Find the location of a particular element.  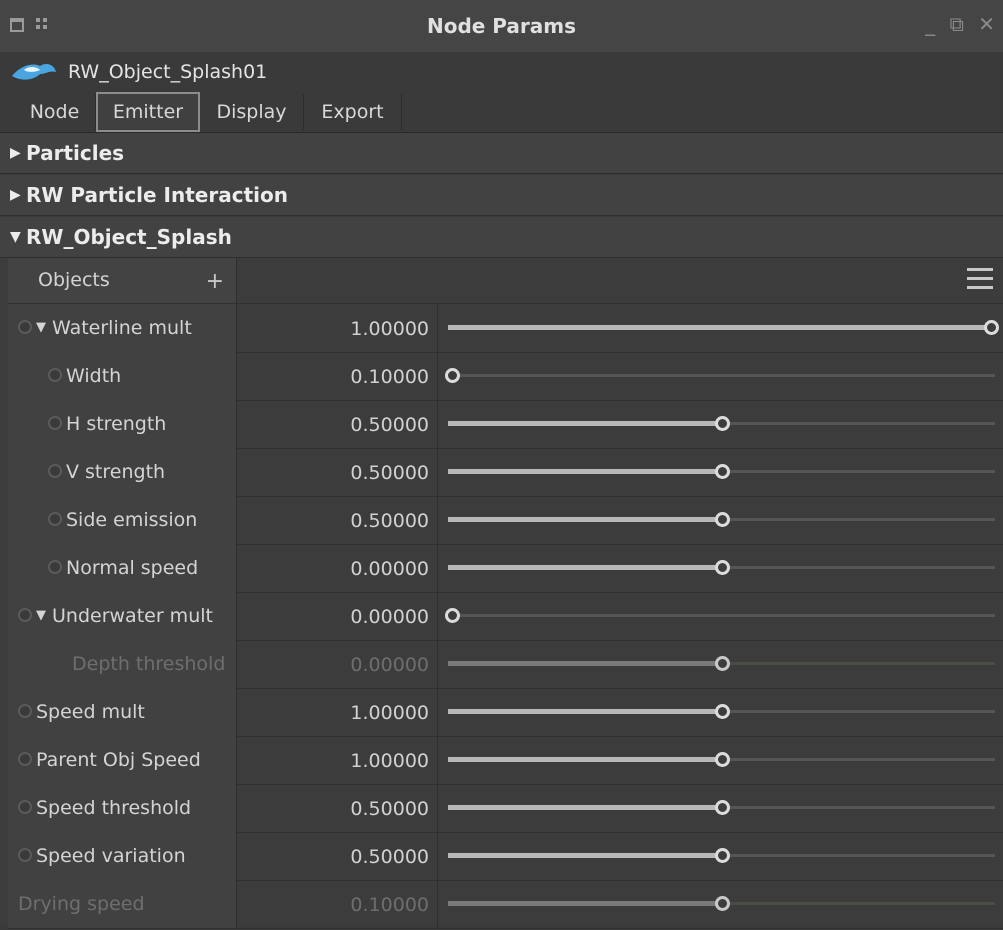

section-label: RW_Object_Splash is located at coordinates (129, 237).